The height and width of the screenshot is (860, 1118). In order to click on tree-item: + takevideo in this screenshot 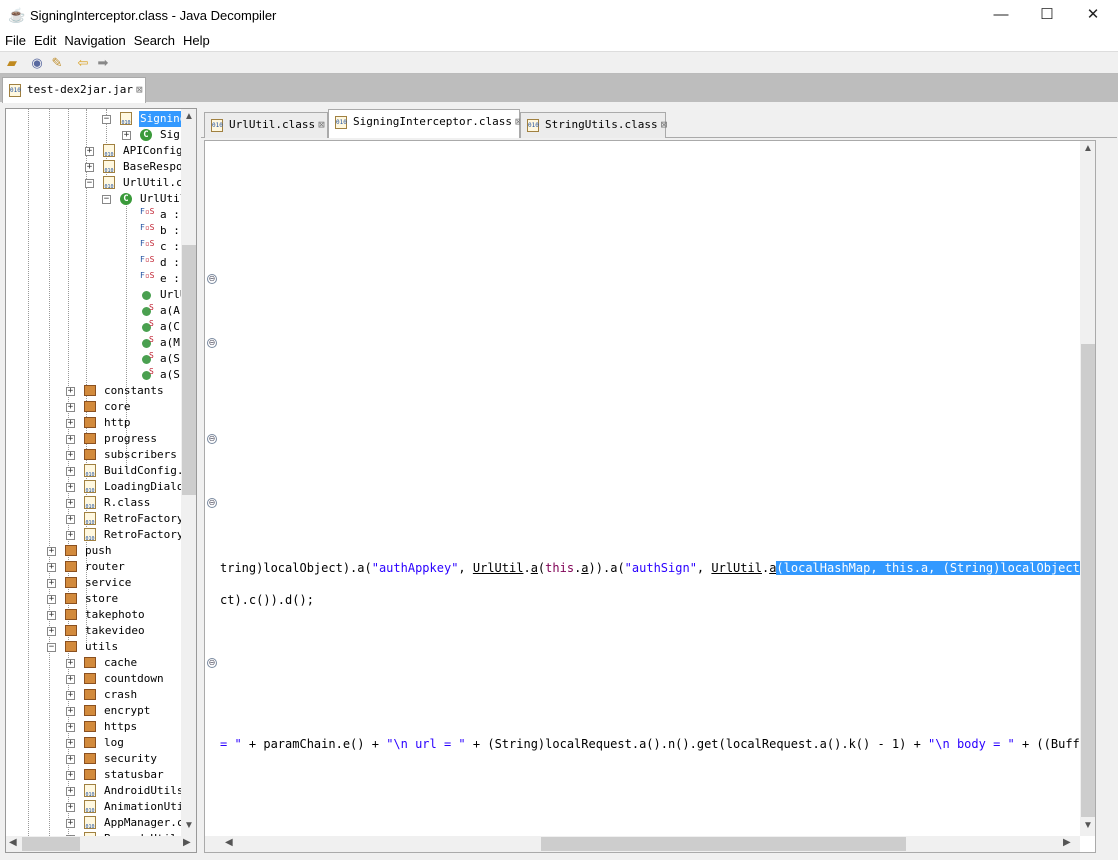, I will do `click(101, 631)`.